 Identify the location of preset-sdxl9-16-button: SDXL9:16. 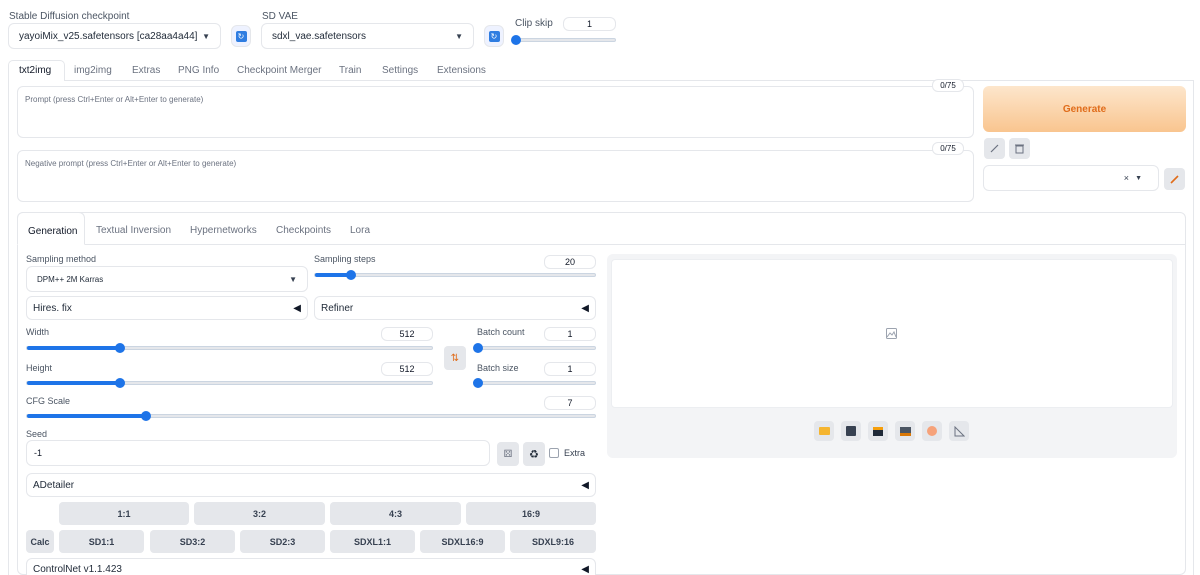
(553, 541).